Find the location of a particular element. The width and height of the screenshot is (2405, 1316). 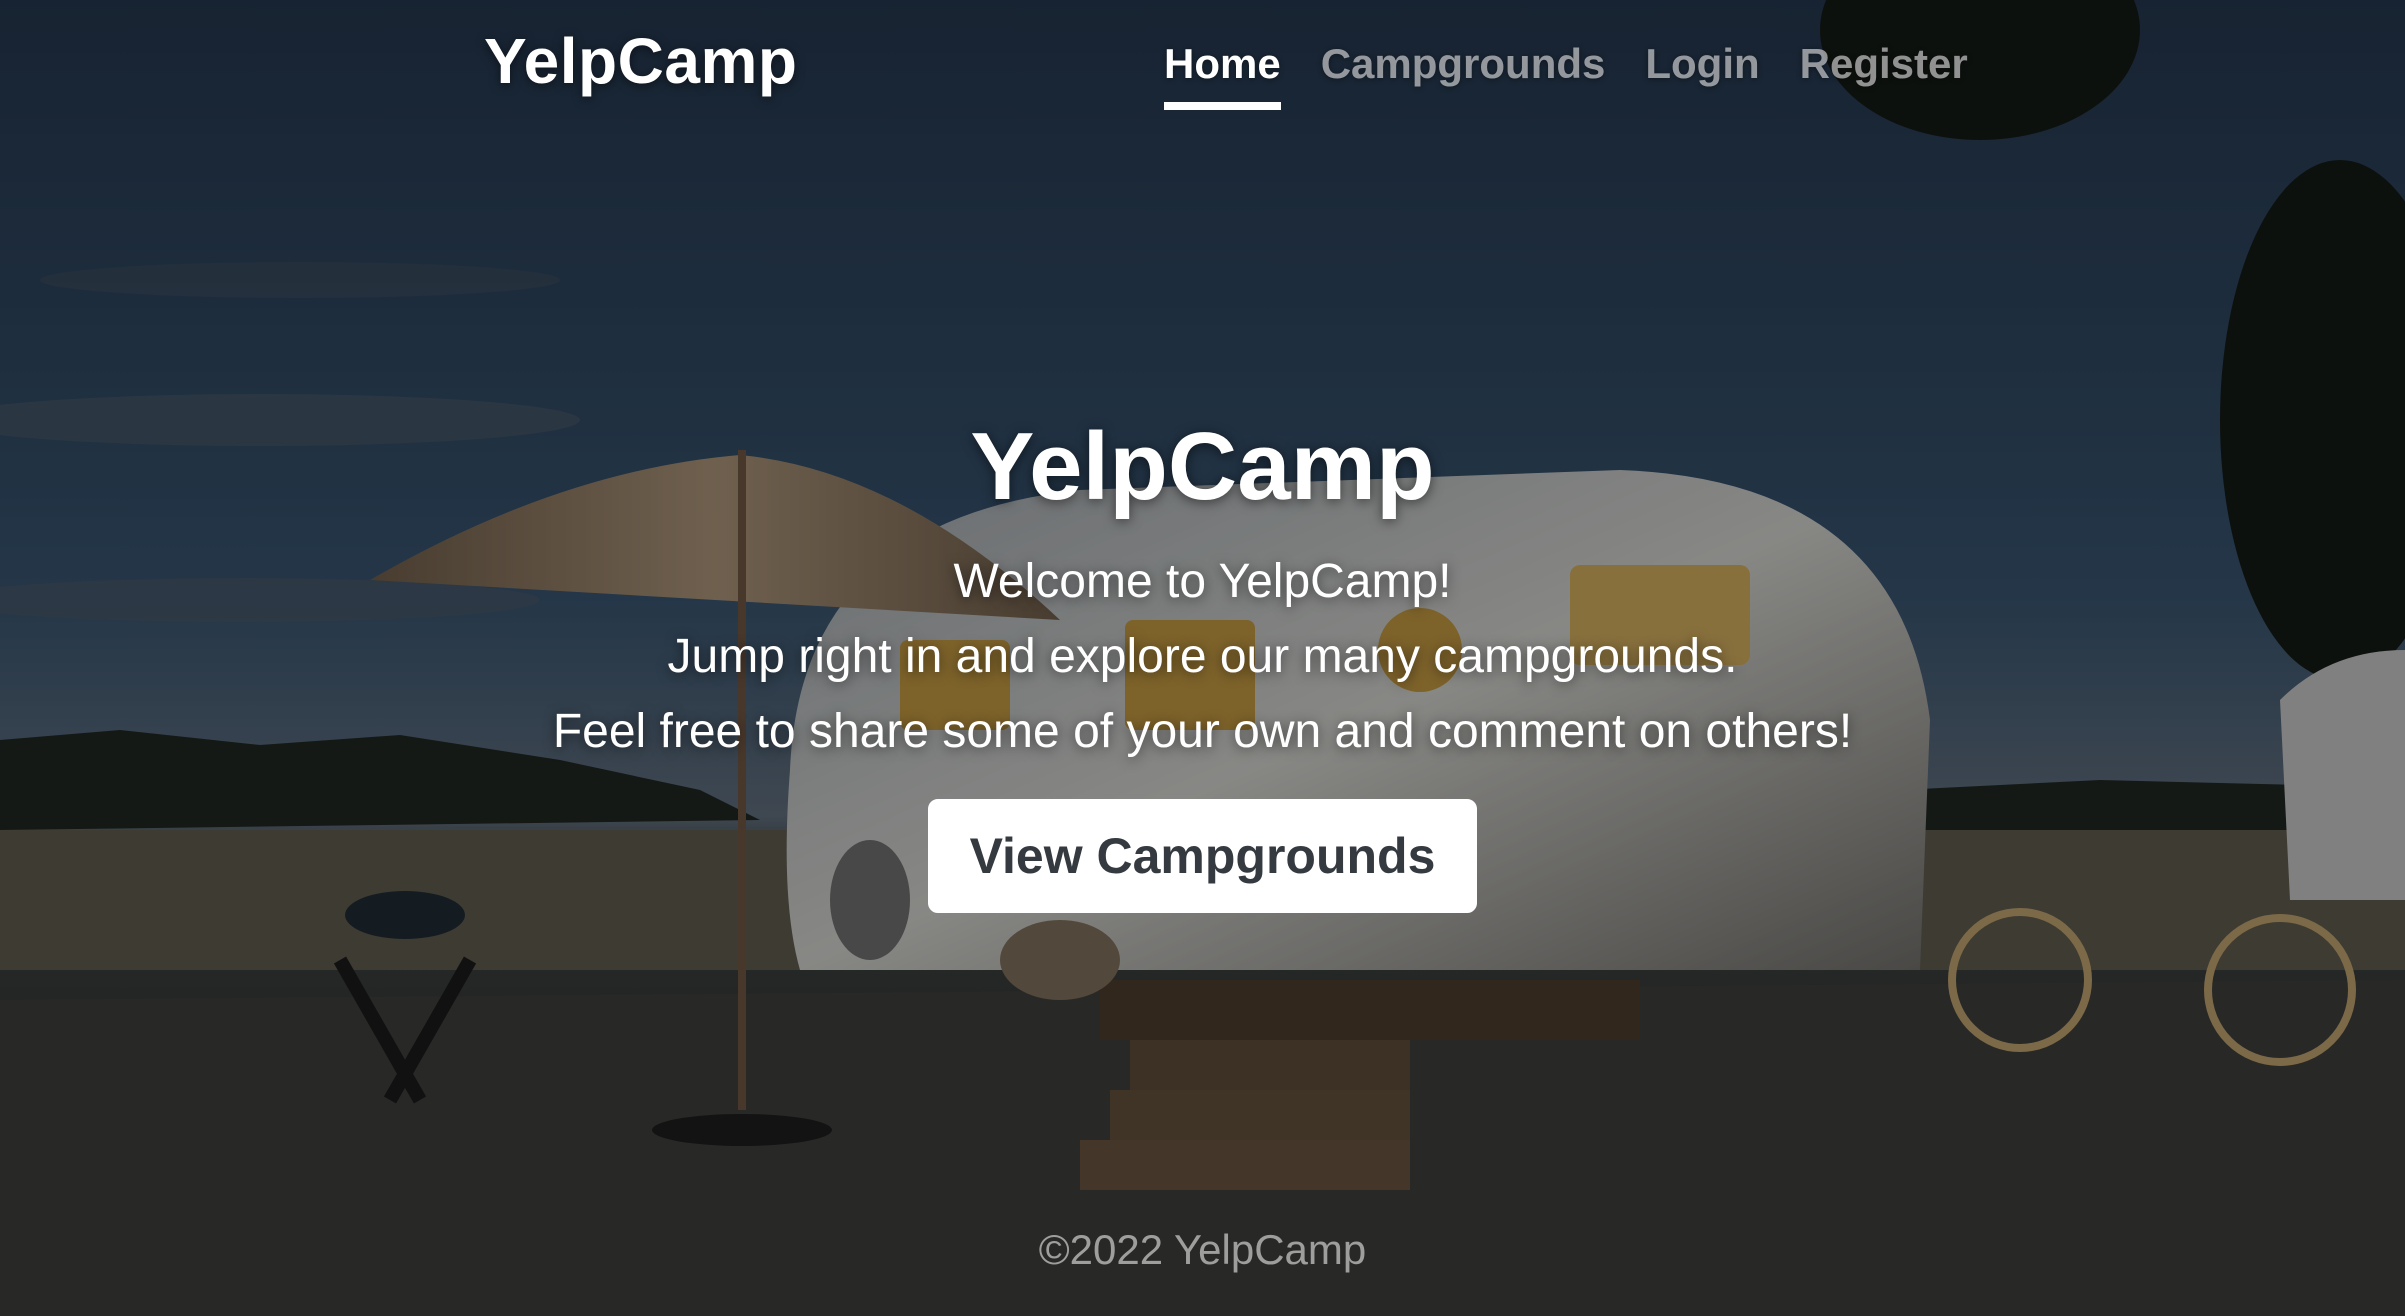

nav-link-register: Register is located at coordinates (1884, 75).